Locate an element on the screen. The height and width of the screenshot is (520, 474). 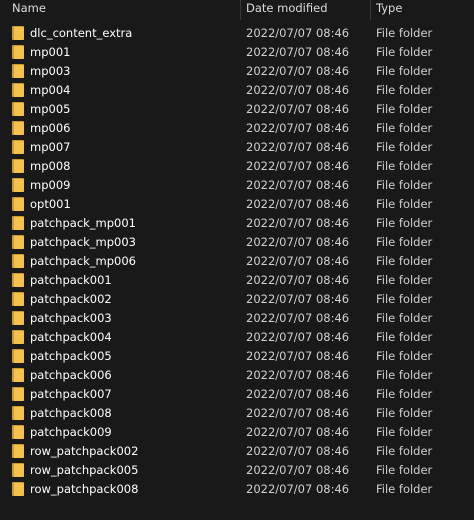
column-header-bar: Name Date modified Type is located at coordinates (237, 10).